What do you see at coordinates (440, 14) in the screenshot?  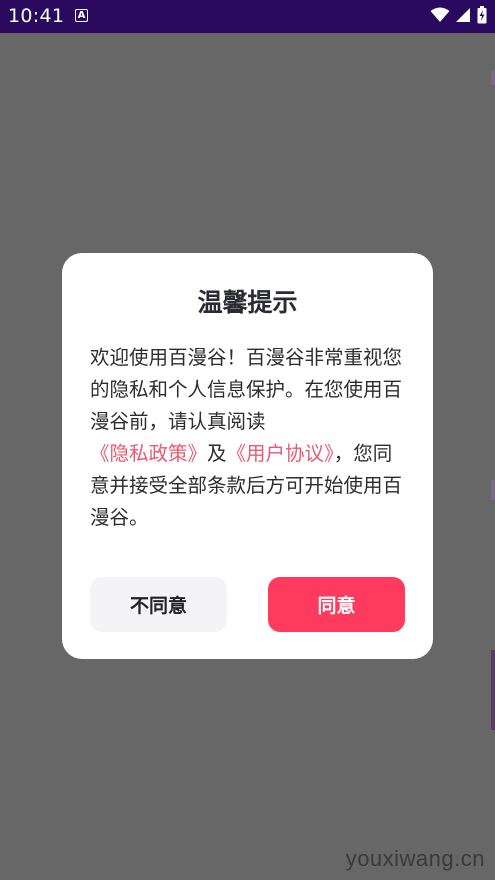 I see `wifi-icon` at bounding box center [440, 14].